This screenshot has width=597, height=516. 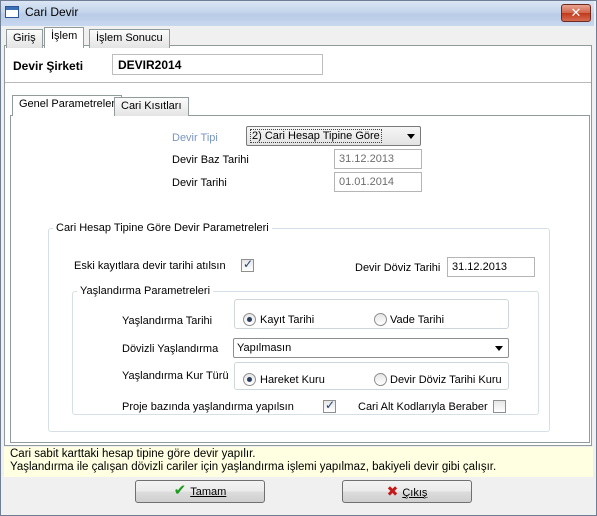 What do you see at coordinates (150, 266) in the screenshot?
I see `eski-kayit-label: Eski kayıtlara devir tarihi atılsın` at bounding box center [150, 266].